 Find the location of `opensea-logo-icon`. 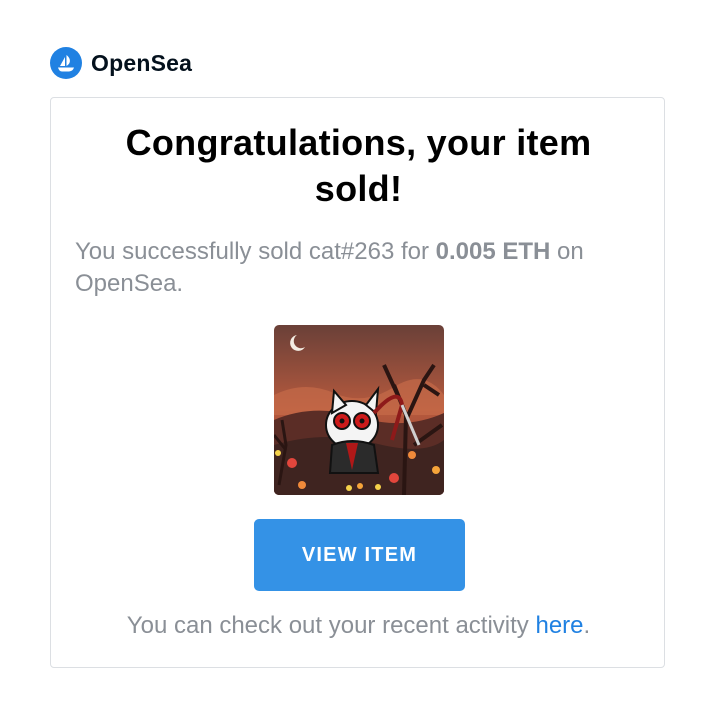

opensea-logo-icon is located at coordinates (66, 63).